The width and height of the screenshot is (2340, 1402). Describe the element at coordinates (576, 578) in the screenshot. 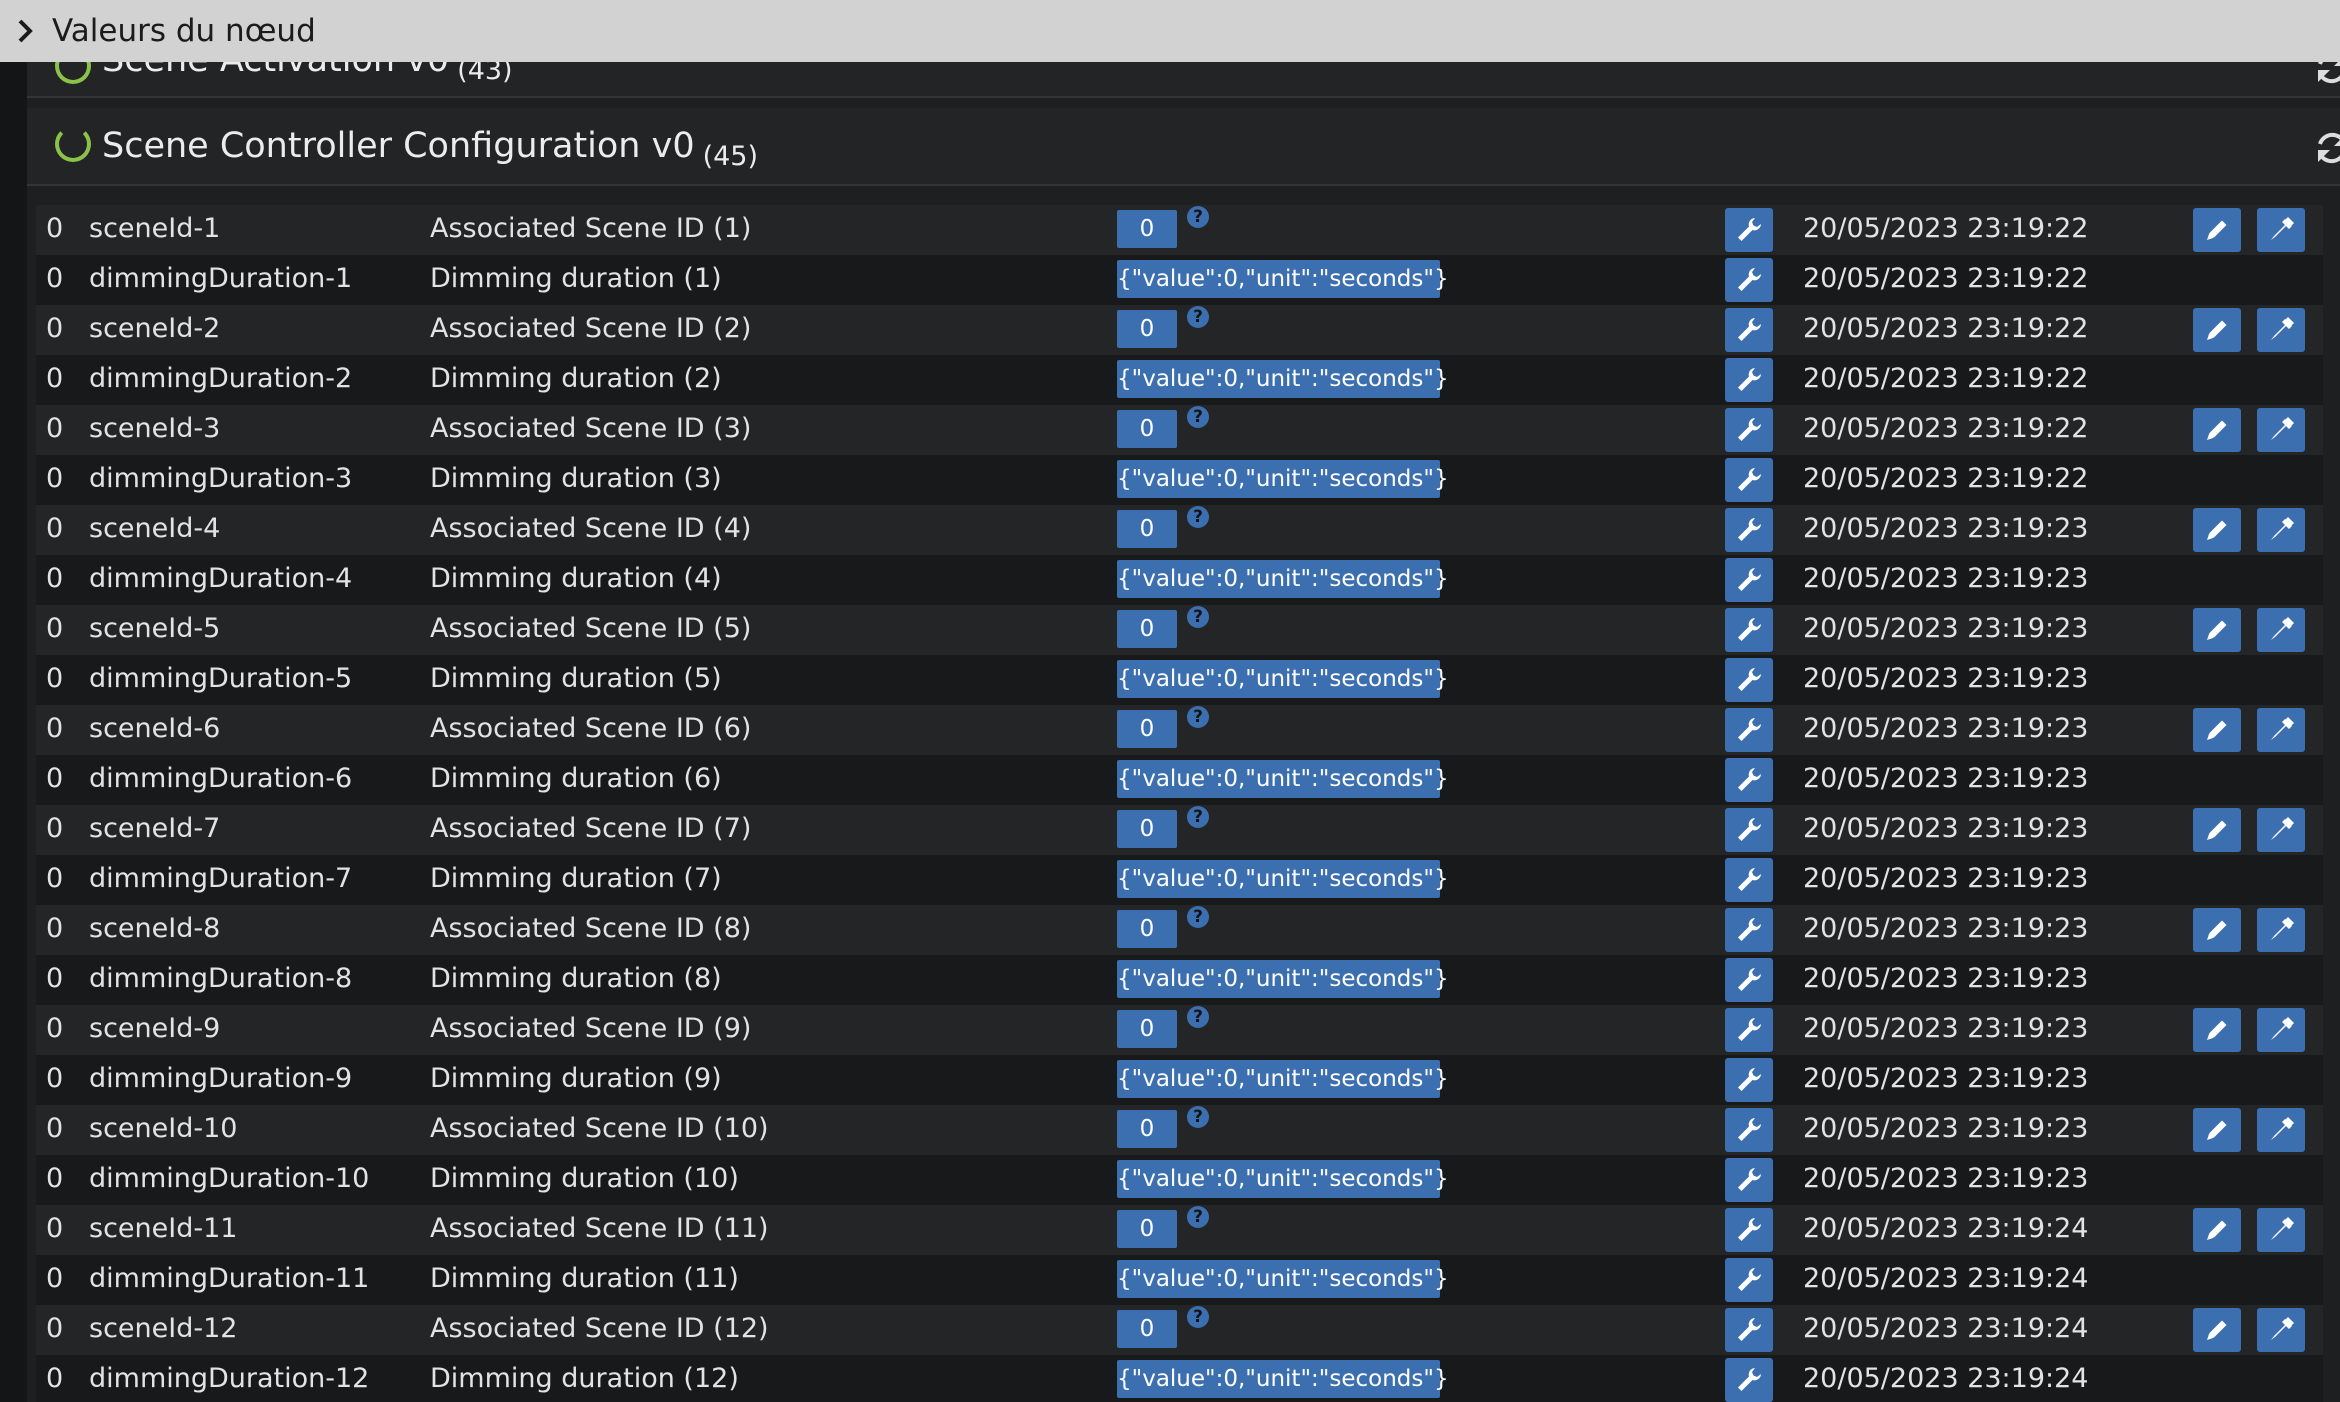

I see `value-label: Dimming duration (4)` at that location.